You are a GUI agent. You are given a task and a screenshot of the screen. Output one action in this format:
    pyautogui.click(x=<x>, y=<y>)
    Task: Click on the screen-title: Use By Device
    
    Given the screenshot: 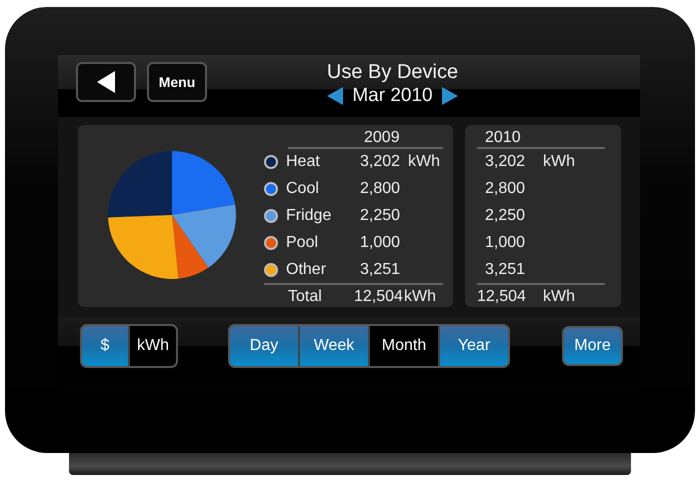 What is the action you would take?
    pyautogui.click(x=392, y=72)
    